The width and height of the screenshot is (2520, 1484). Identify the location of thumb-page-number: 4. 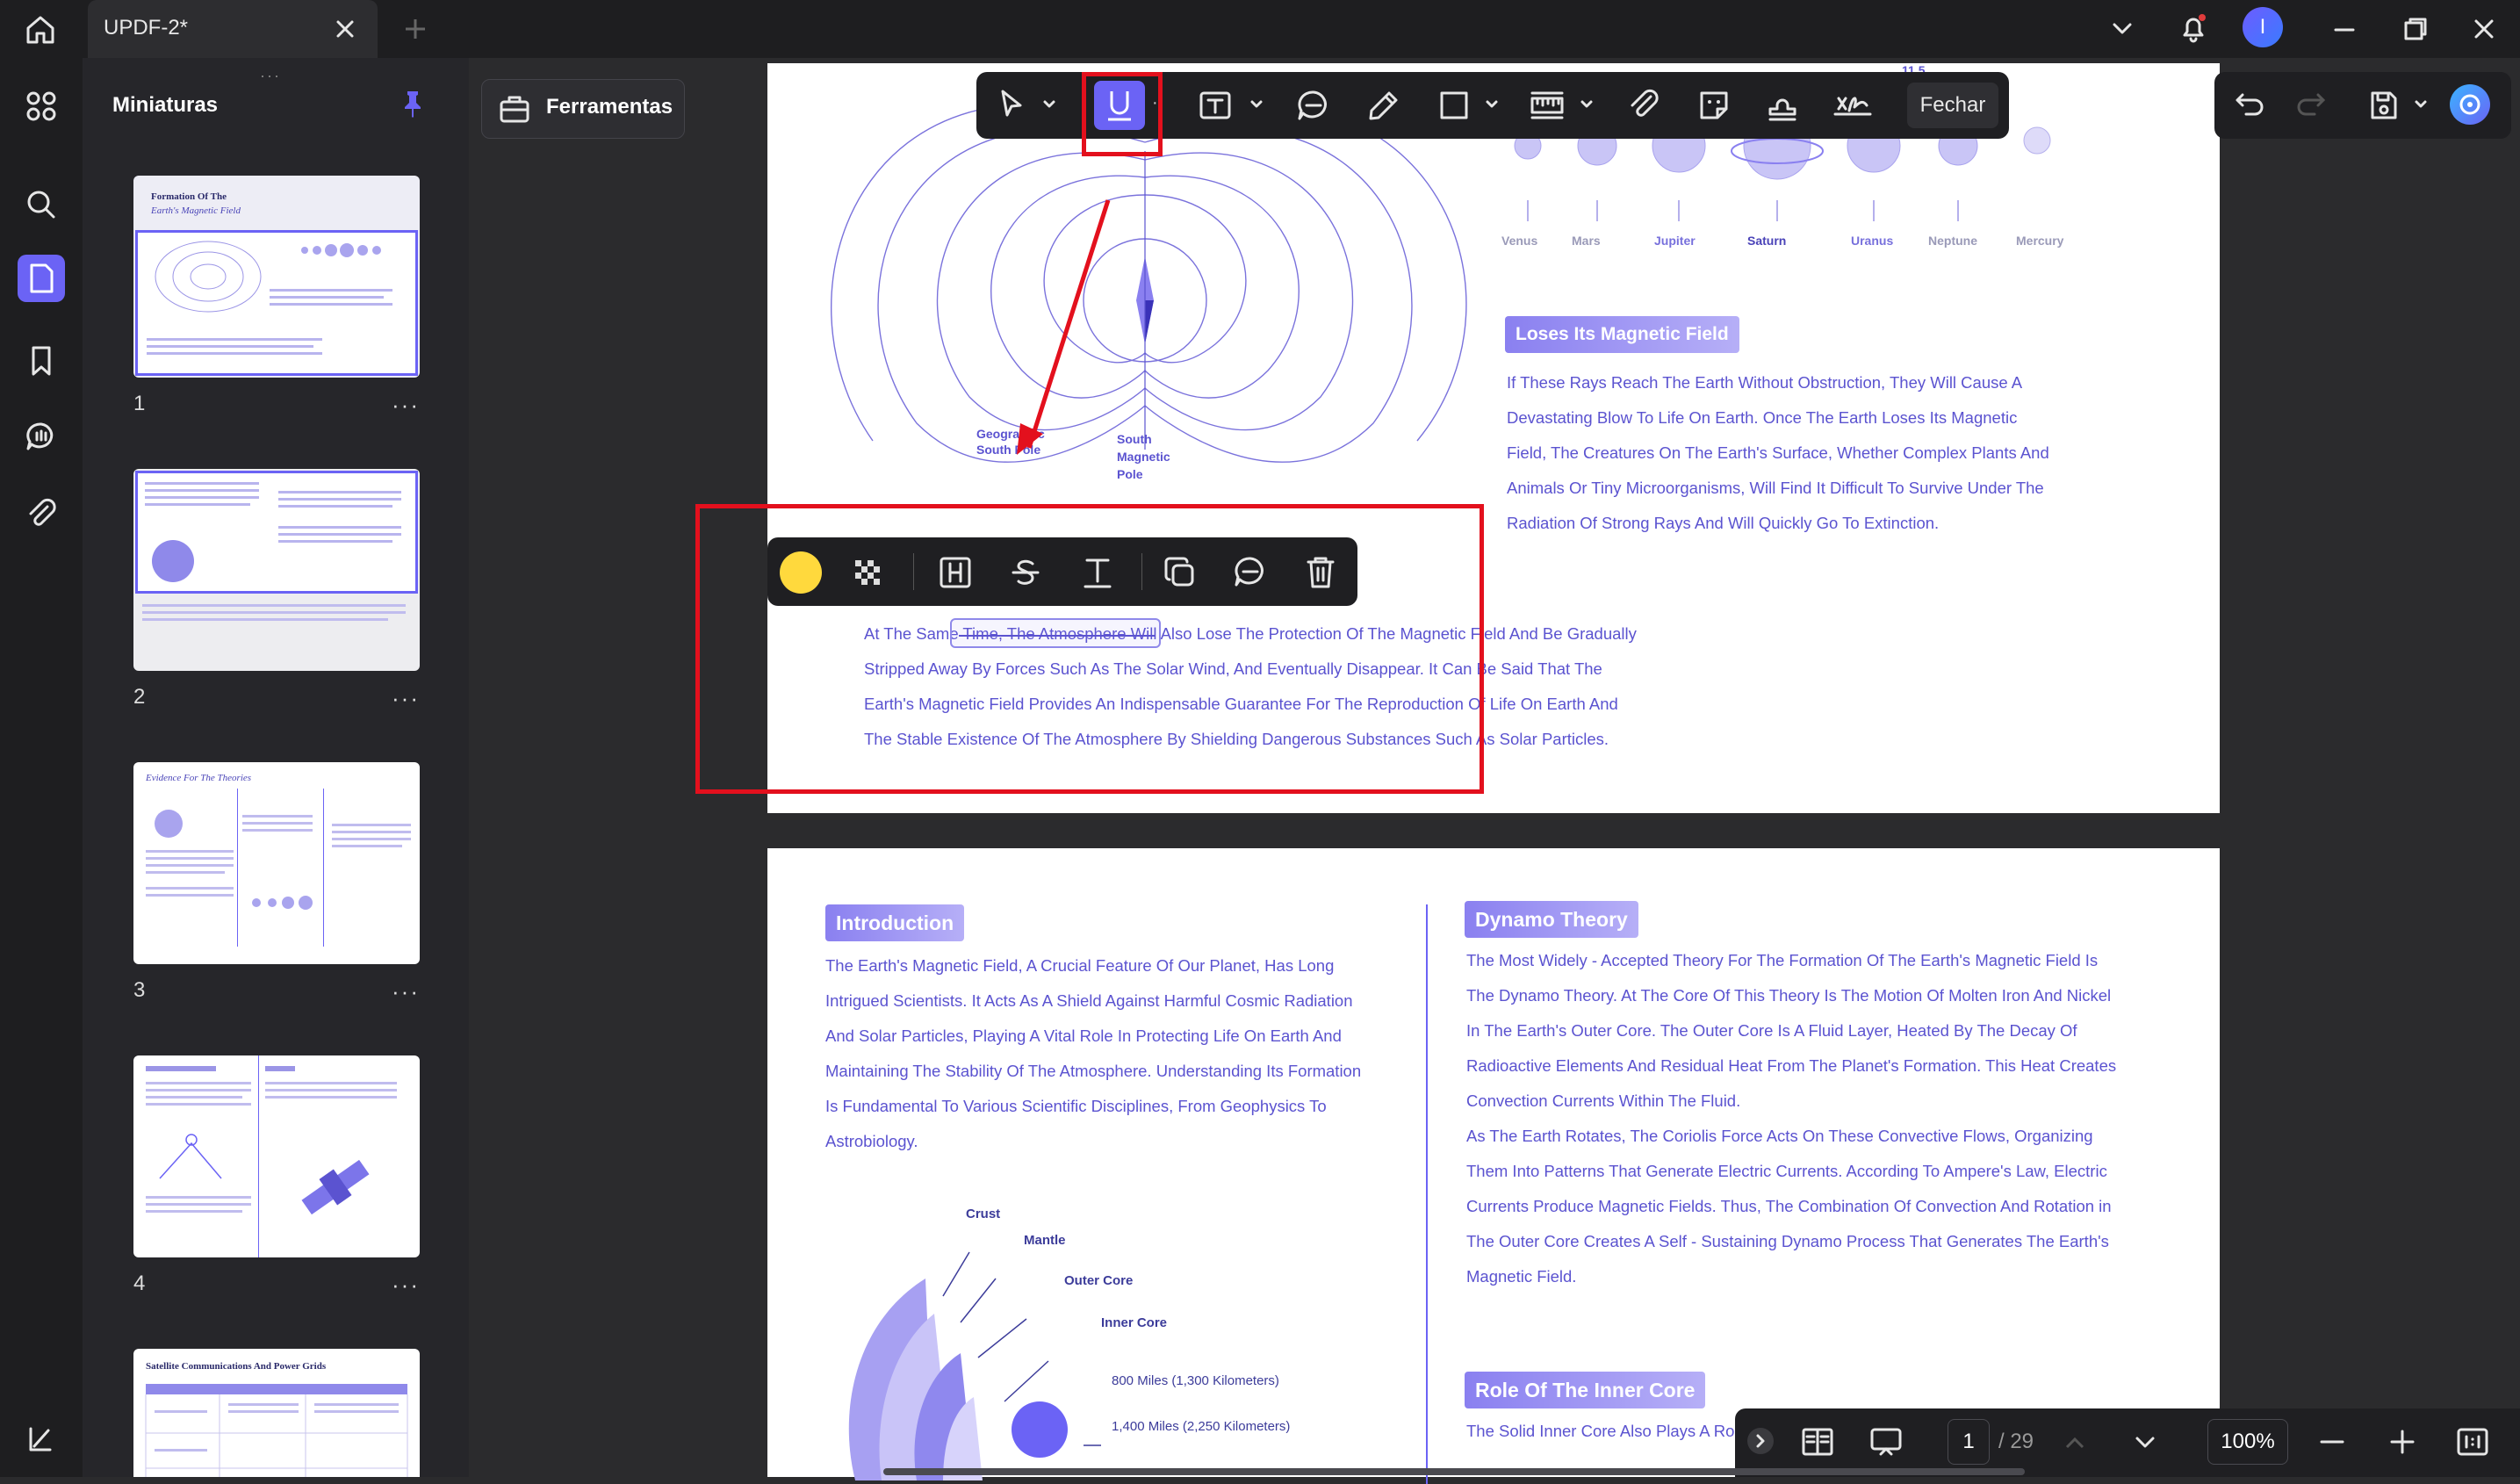
(139, 1283).